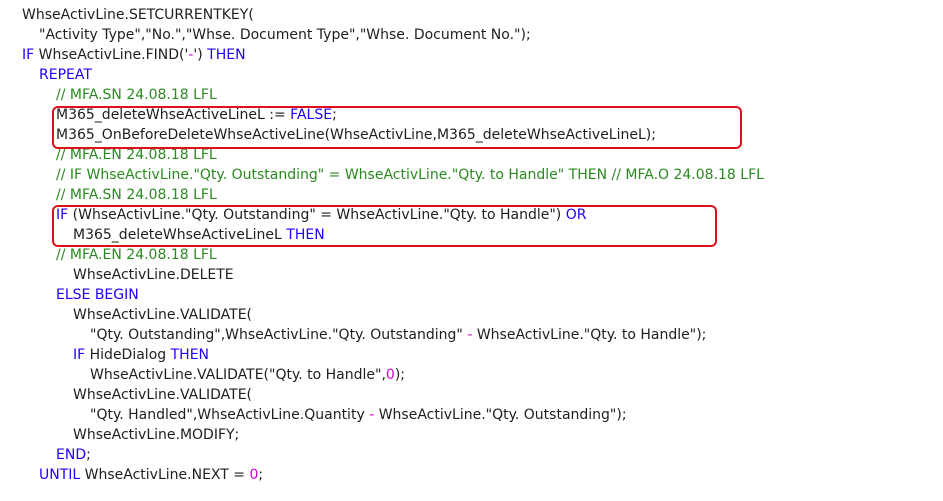  What do you see at coordinates (111, 55) in the screenshot?
I see `code-token: WhseActivLine.FIND('` at bounding box center [111, 55].